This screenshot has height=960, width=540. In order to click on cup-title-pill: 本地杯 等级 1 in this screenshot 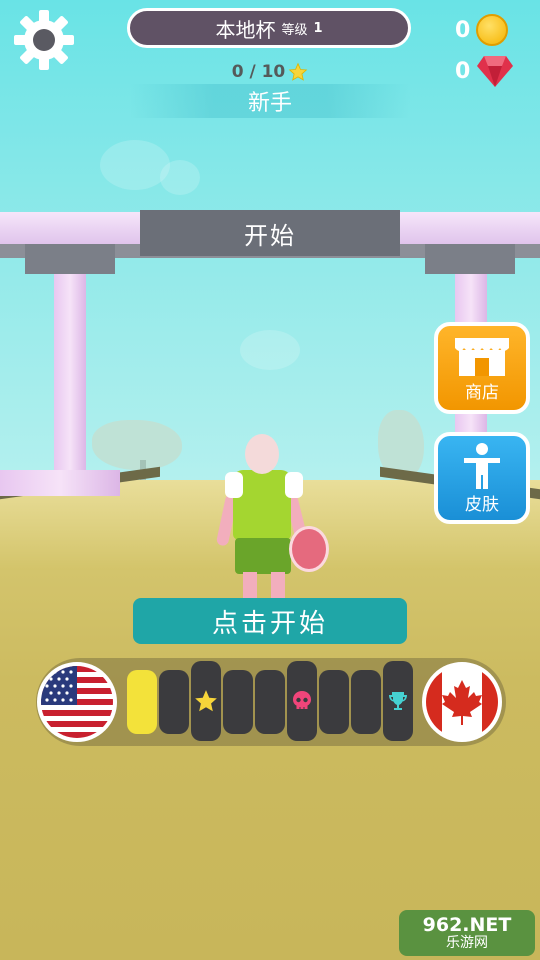, I will do `click(269, 28)`.